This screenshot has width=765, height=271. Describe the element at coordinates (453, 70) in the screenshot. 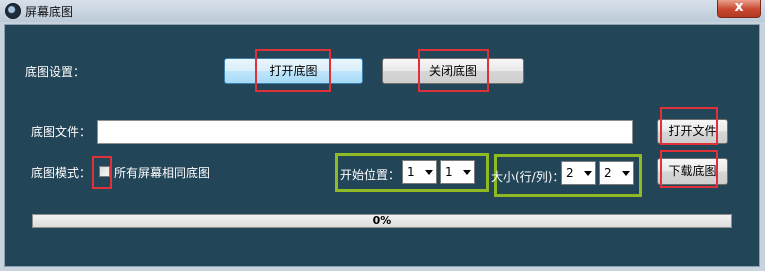

I see `annotation-box-close-basemap` at that location.